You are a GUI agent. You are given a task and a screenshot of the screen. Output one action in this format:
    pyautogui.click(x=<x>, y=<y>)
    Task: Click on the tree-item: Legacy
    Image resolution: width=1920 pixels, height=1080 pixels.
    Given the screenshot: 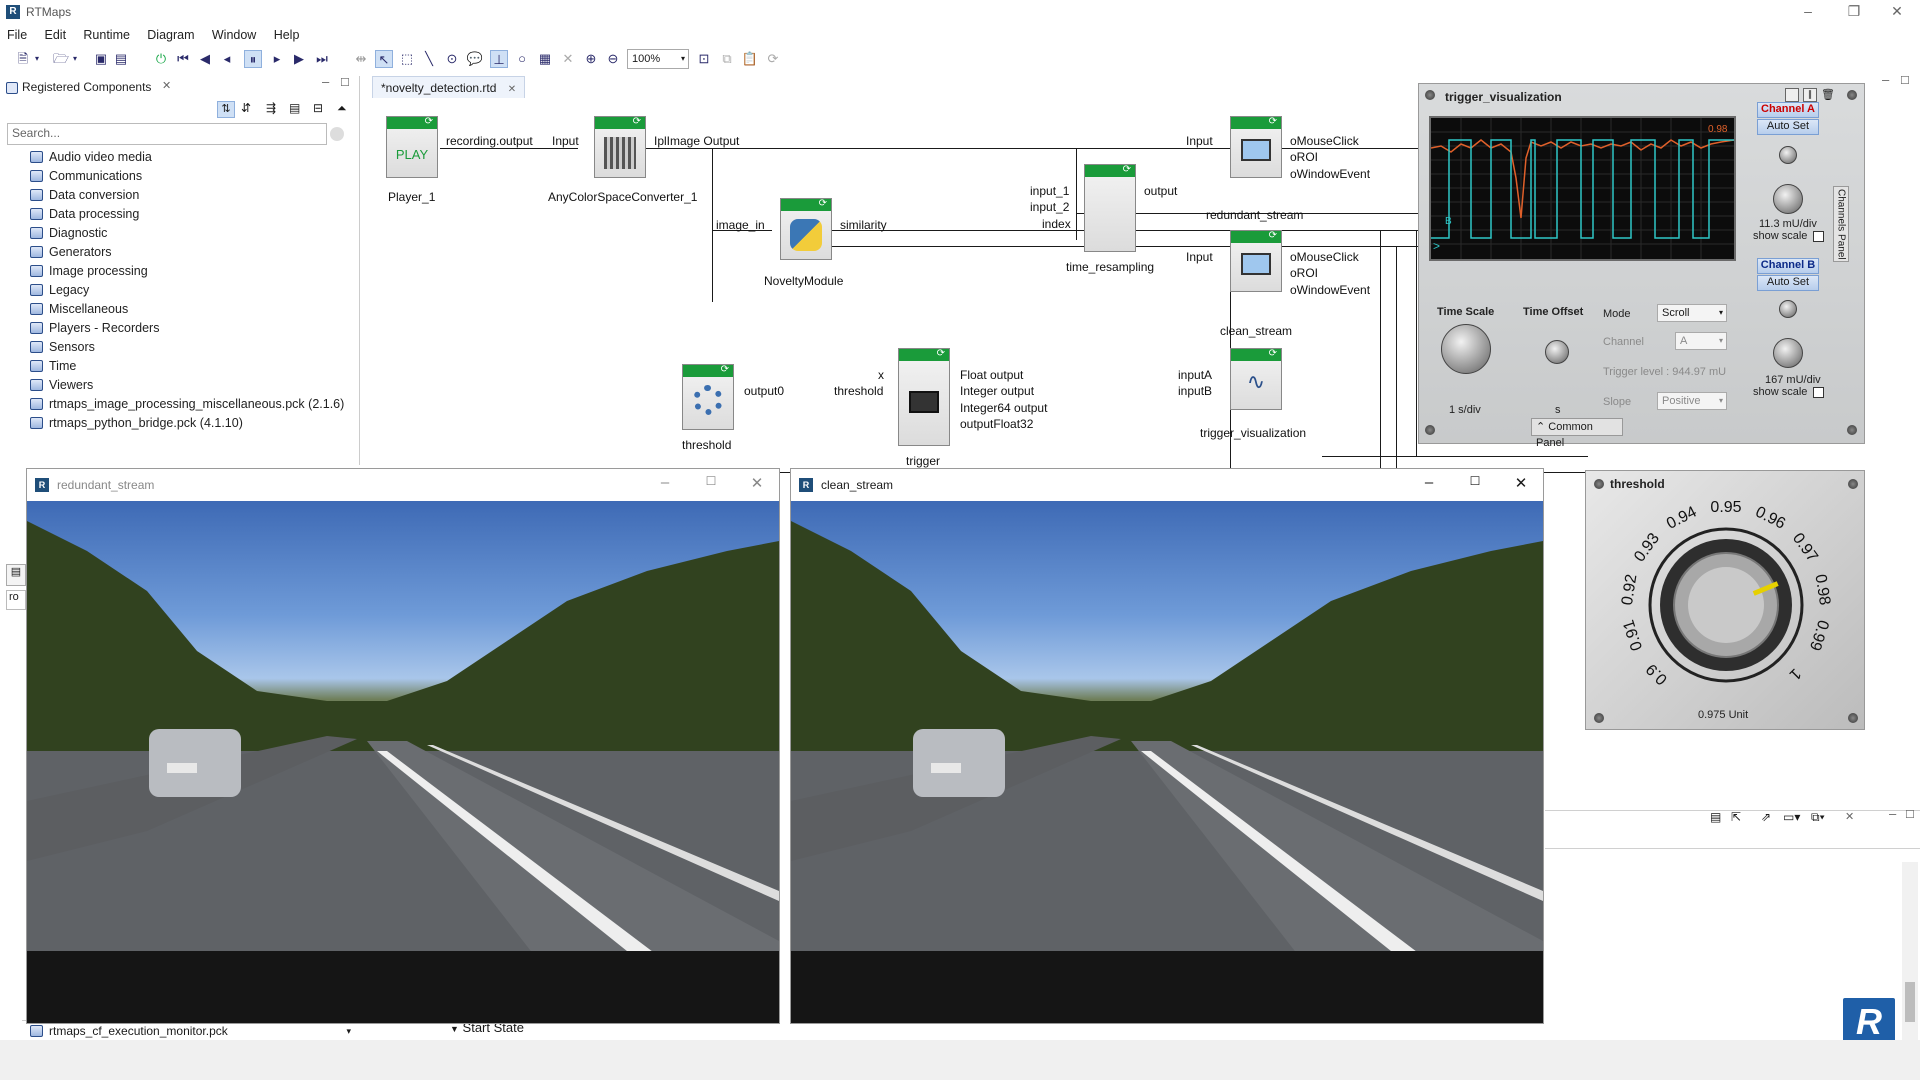 What is the action you would take?
    pyautogui.click(x=59, y=290)
    